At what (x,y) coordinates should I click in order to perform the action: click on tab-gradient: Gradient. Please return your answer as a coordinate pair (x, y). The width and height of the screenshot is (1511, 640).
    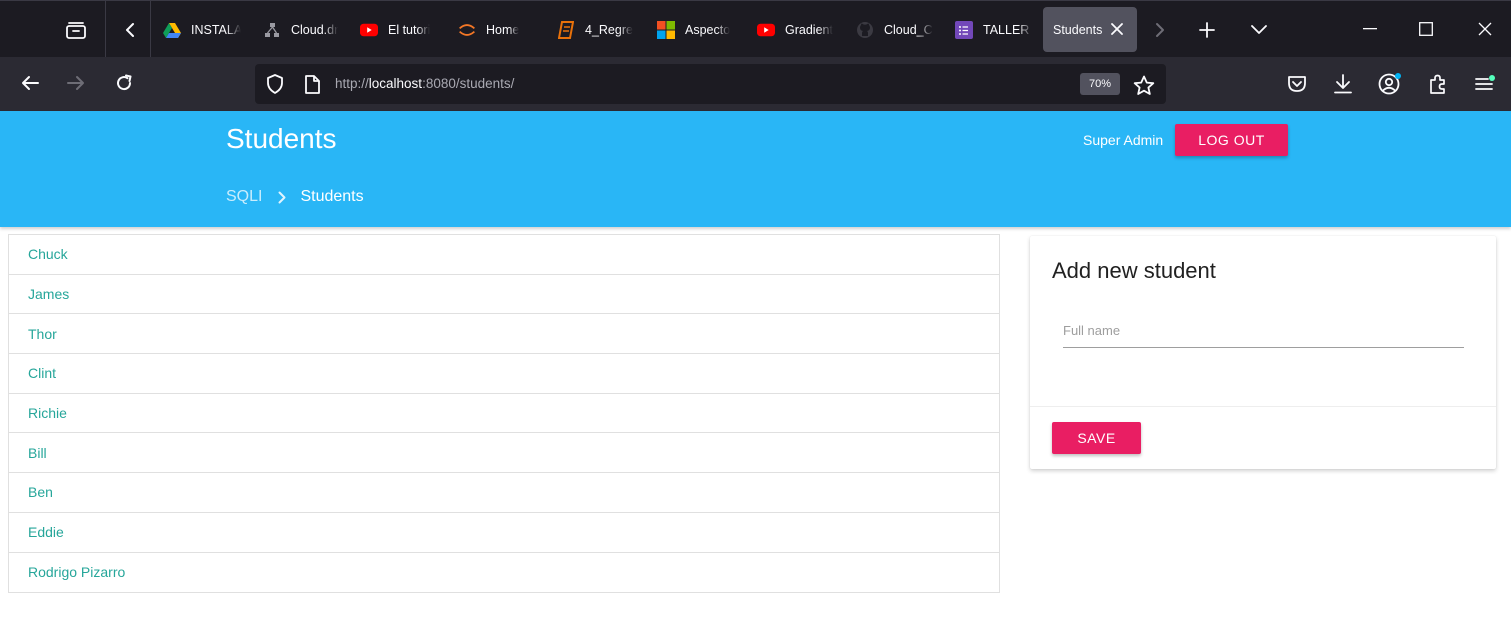
    Looking at the image, I should click on (790, 29).